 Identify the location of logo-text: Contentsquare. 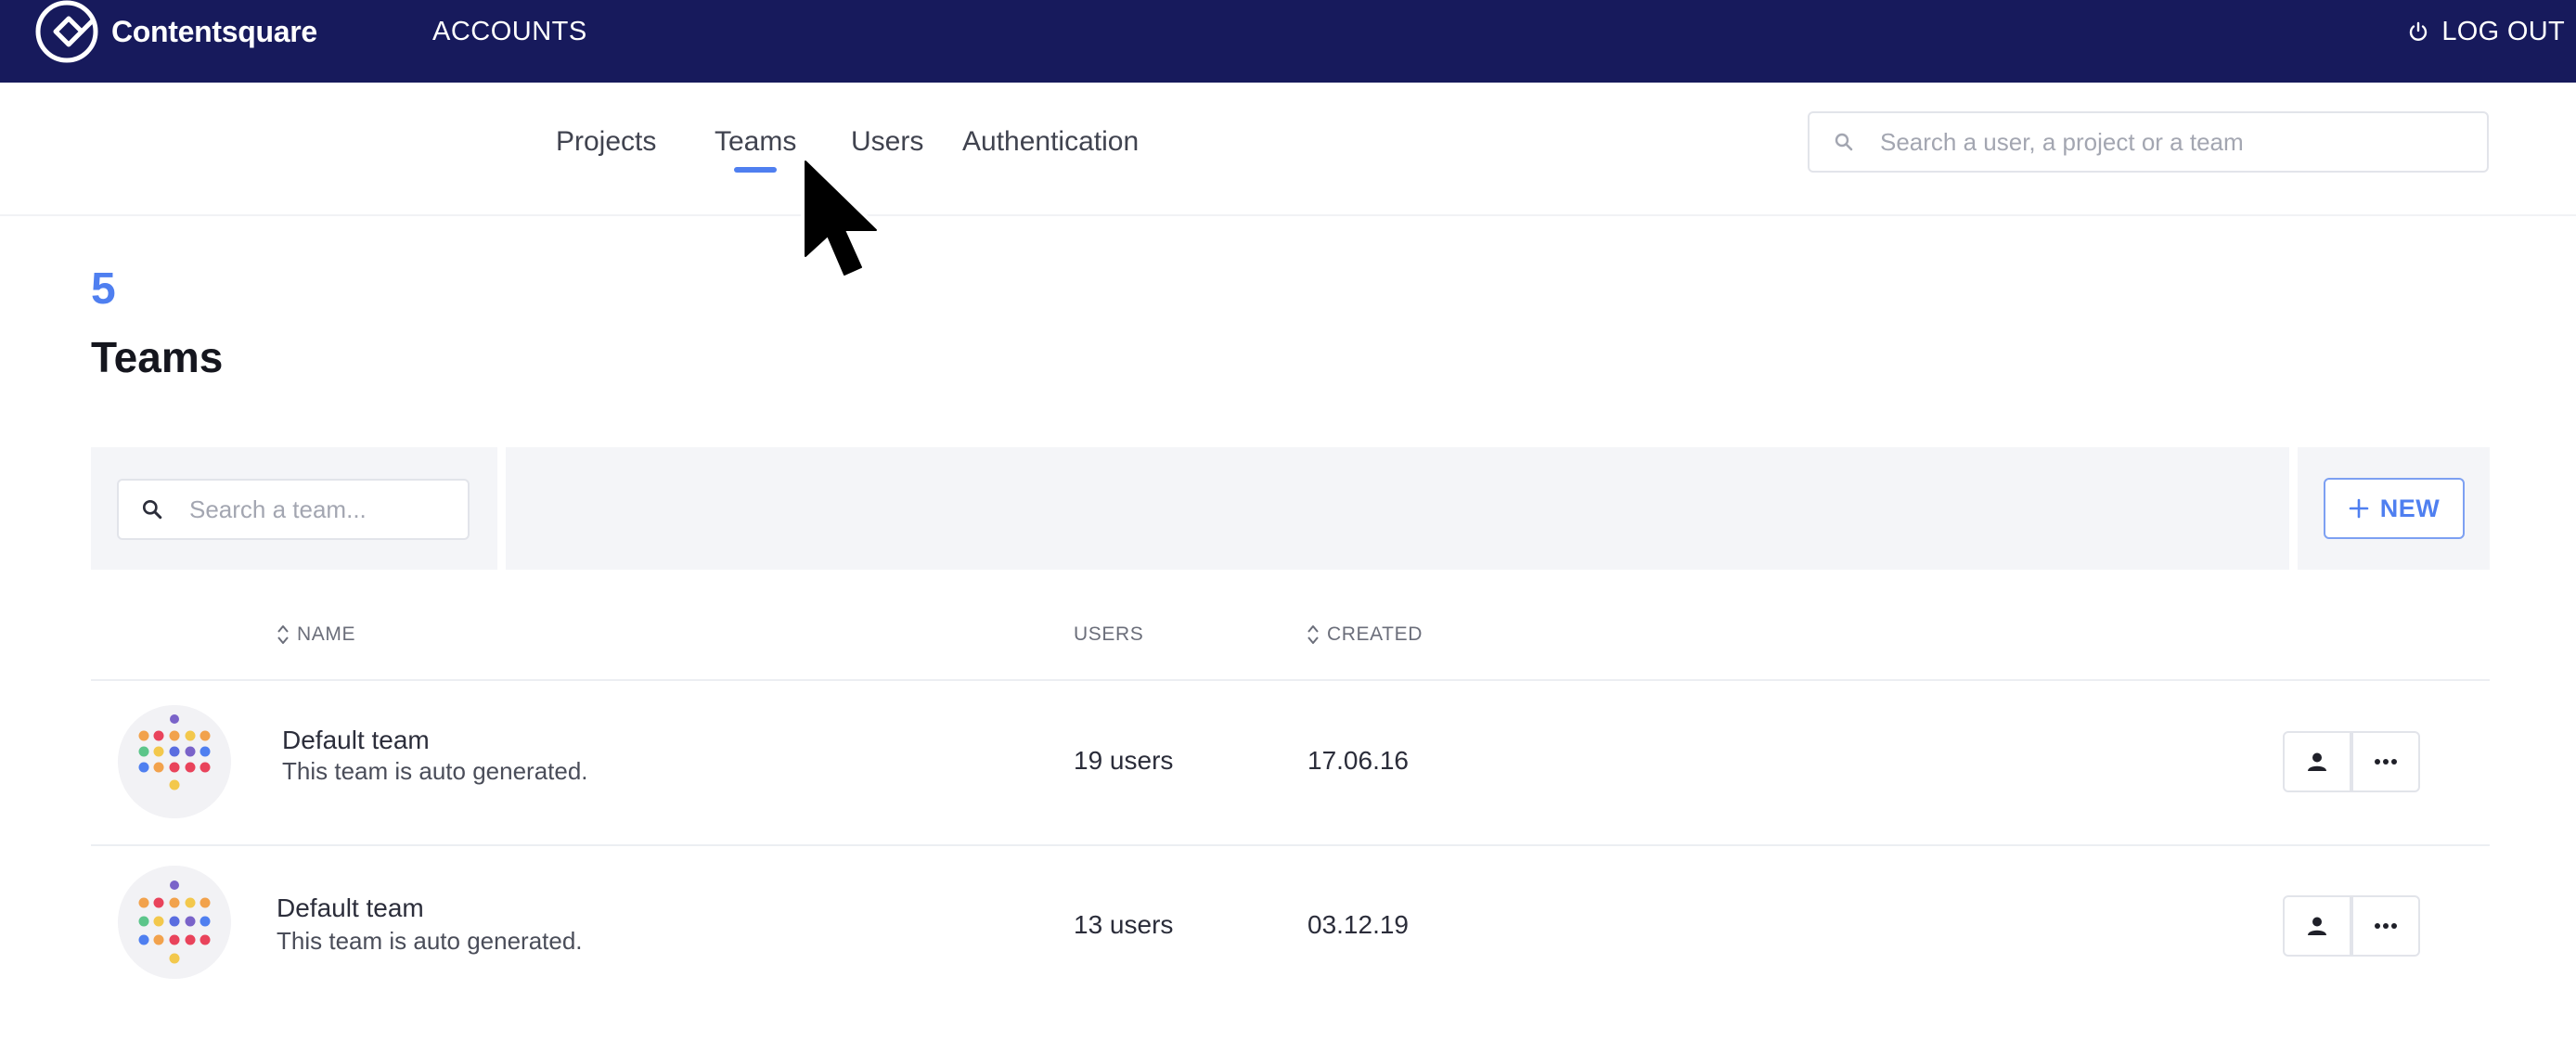
(214, 31).